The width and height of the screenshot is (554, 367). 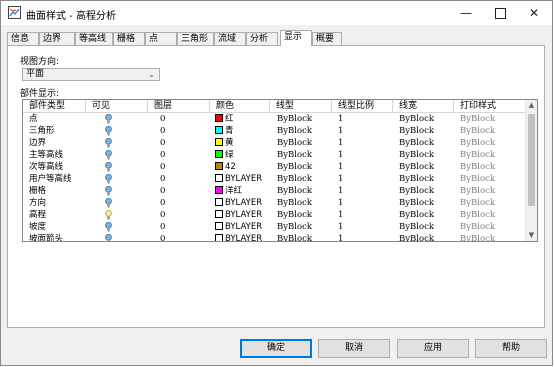 I want to click on color-cell: 绿, so click(x=224, y=155).